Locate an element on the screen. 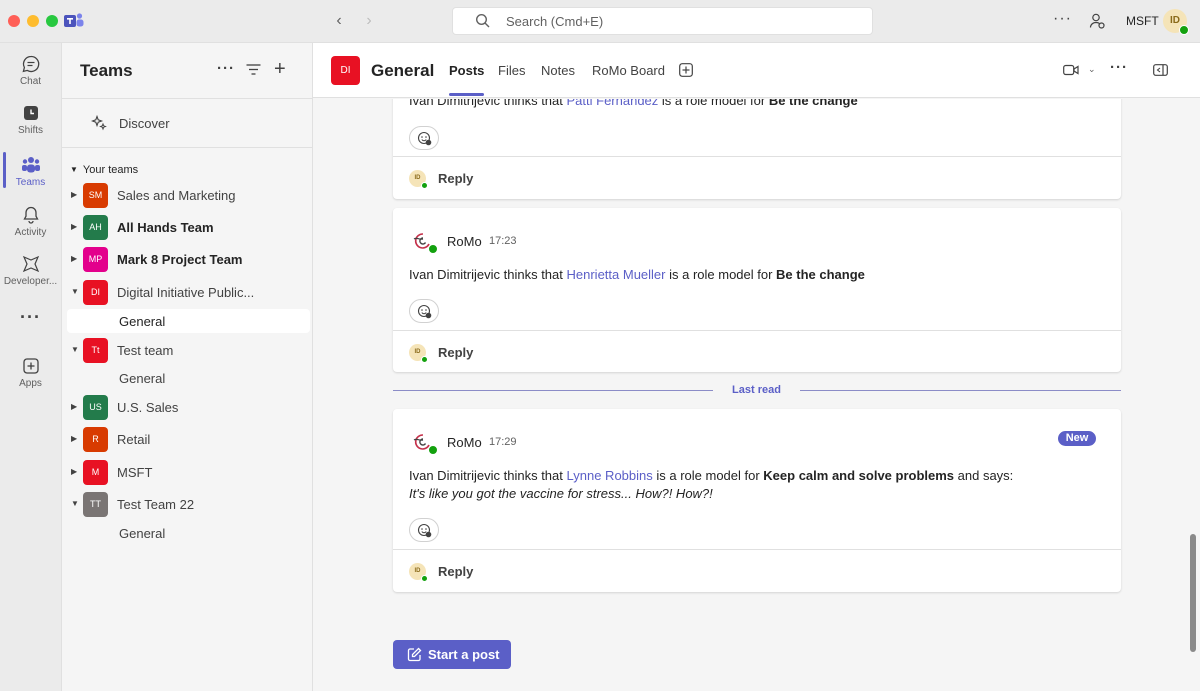 This screenshot has height=691, width=1200. user-initials: ID is located at coordinates (1175, 20).